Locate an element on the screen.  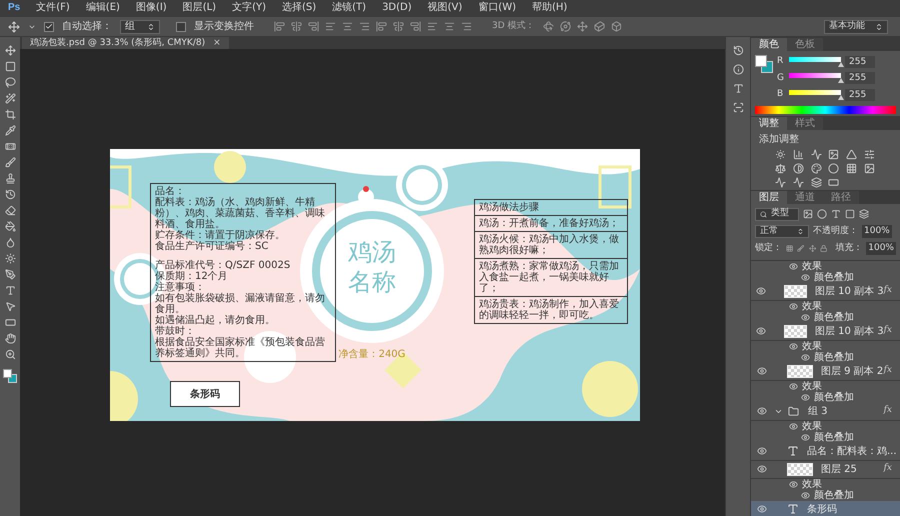
zoom-tool-icon is located at coordinates (10, 354).